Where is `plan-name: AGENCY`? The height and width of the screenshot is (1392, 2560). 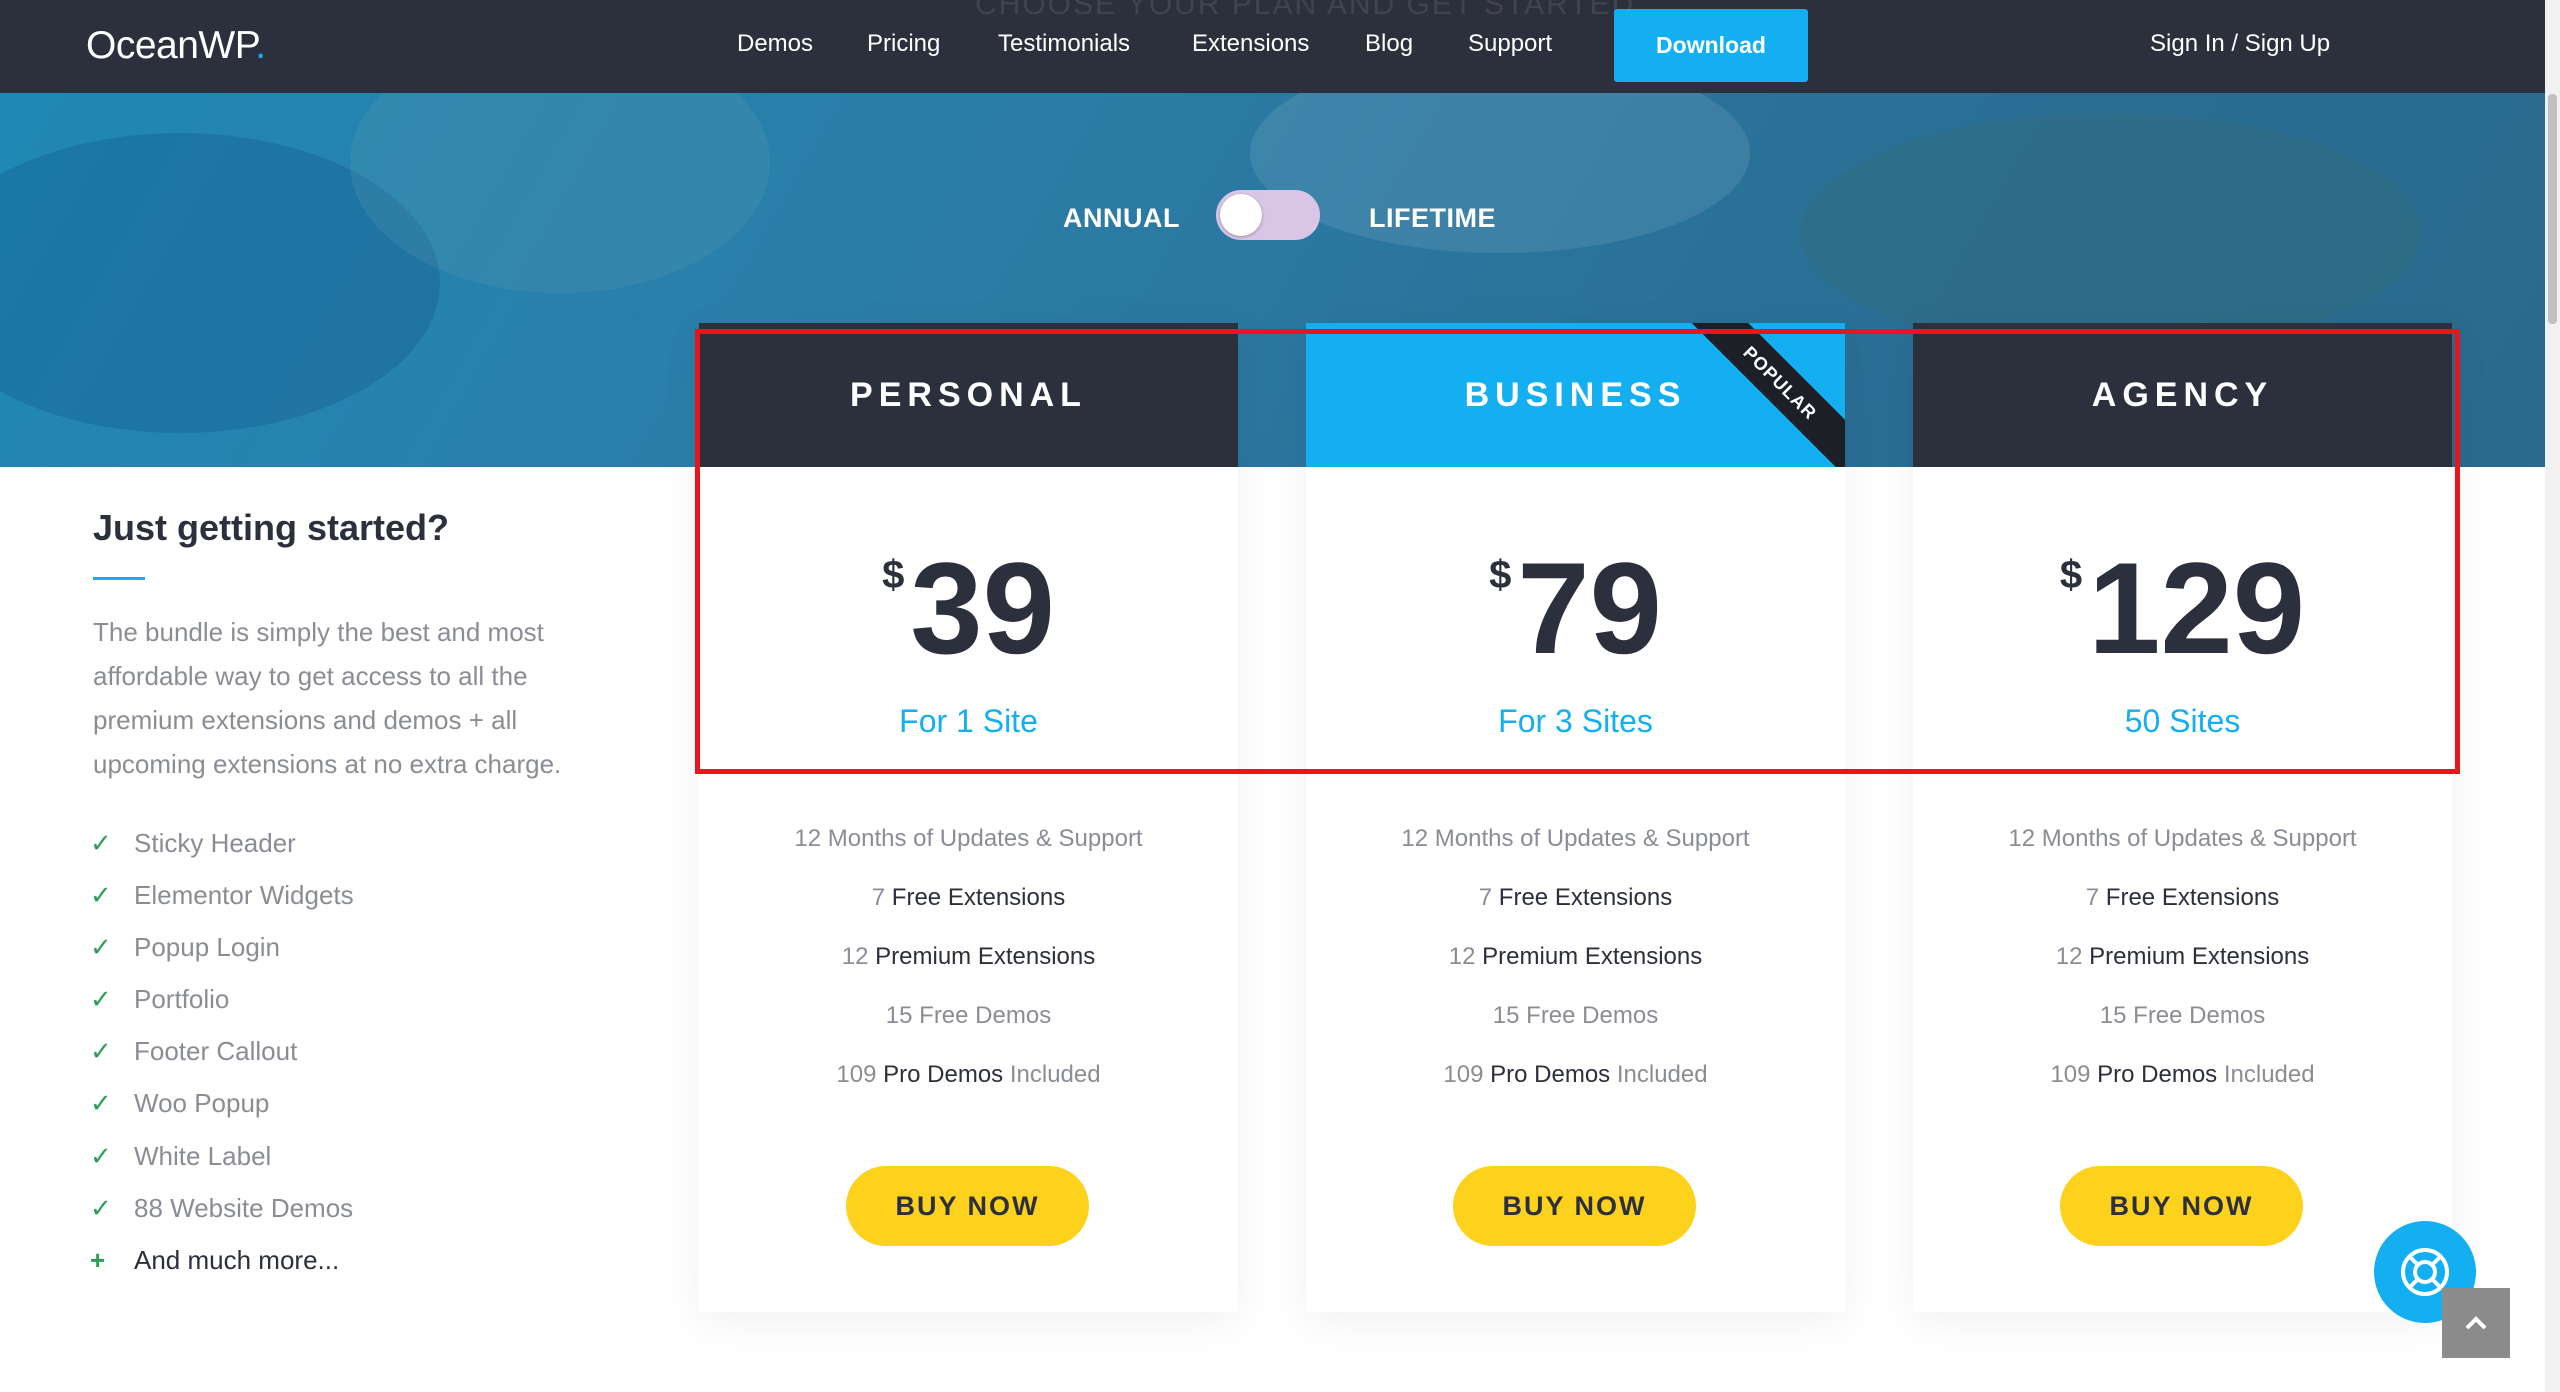
plan-name: AGENCY is located at coordinates (2182, 394).